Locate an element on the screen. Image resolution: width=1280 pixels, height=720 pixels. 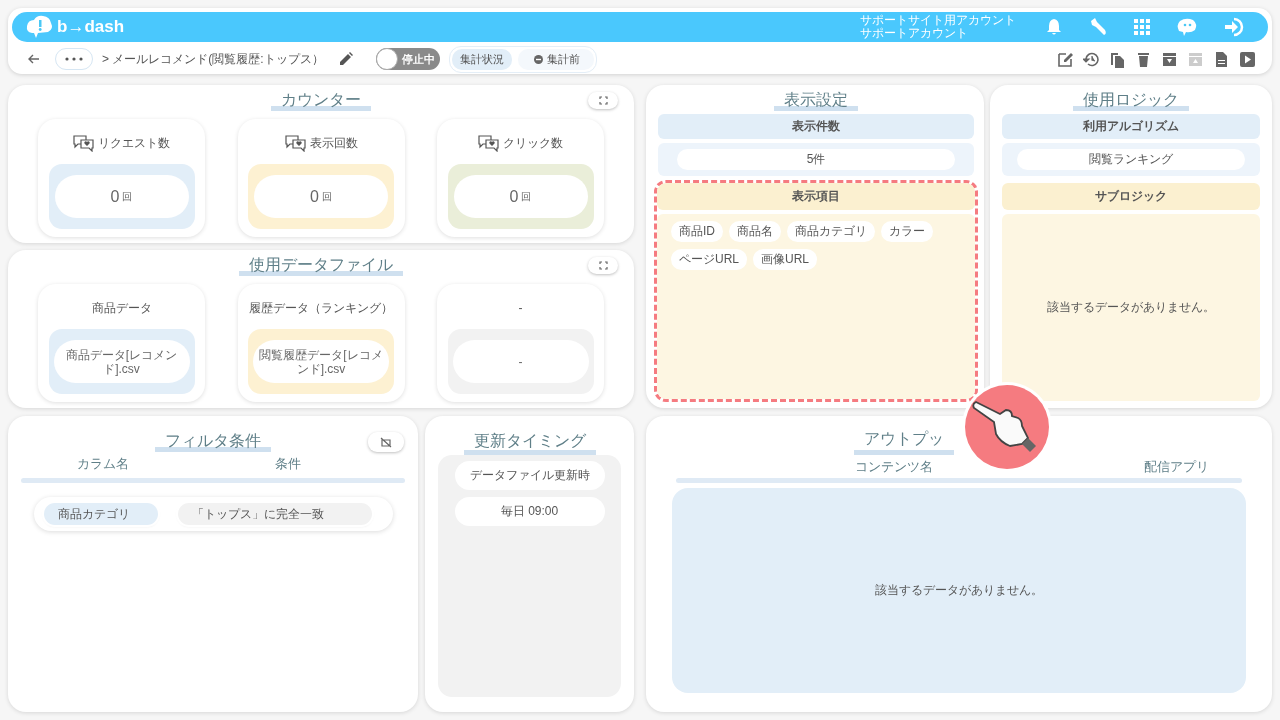
section-header: 表示件数 is located at coordinates (816, 126).